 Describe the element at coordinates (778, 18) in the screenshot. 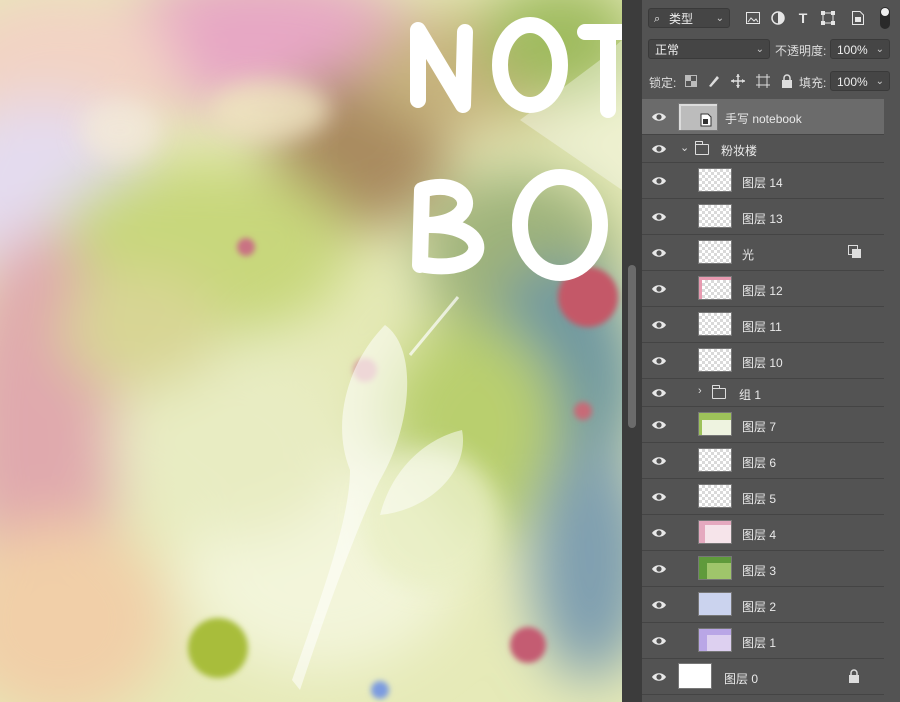

I see `adjustment-filter-icon` at that location.